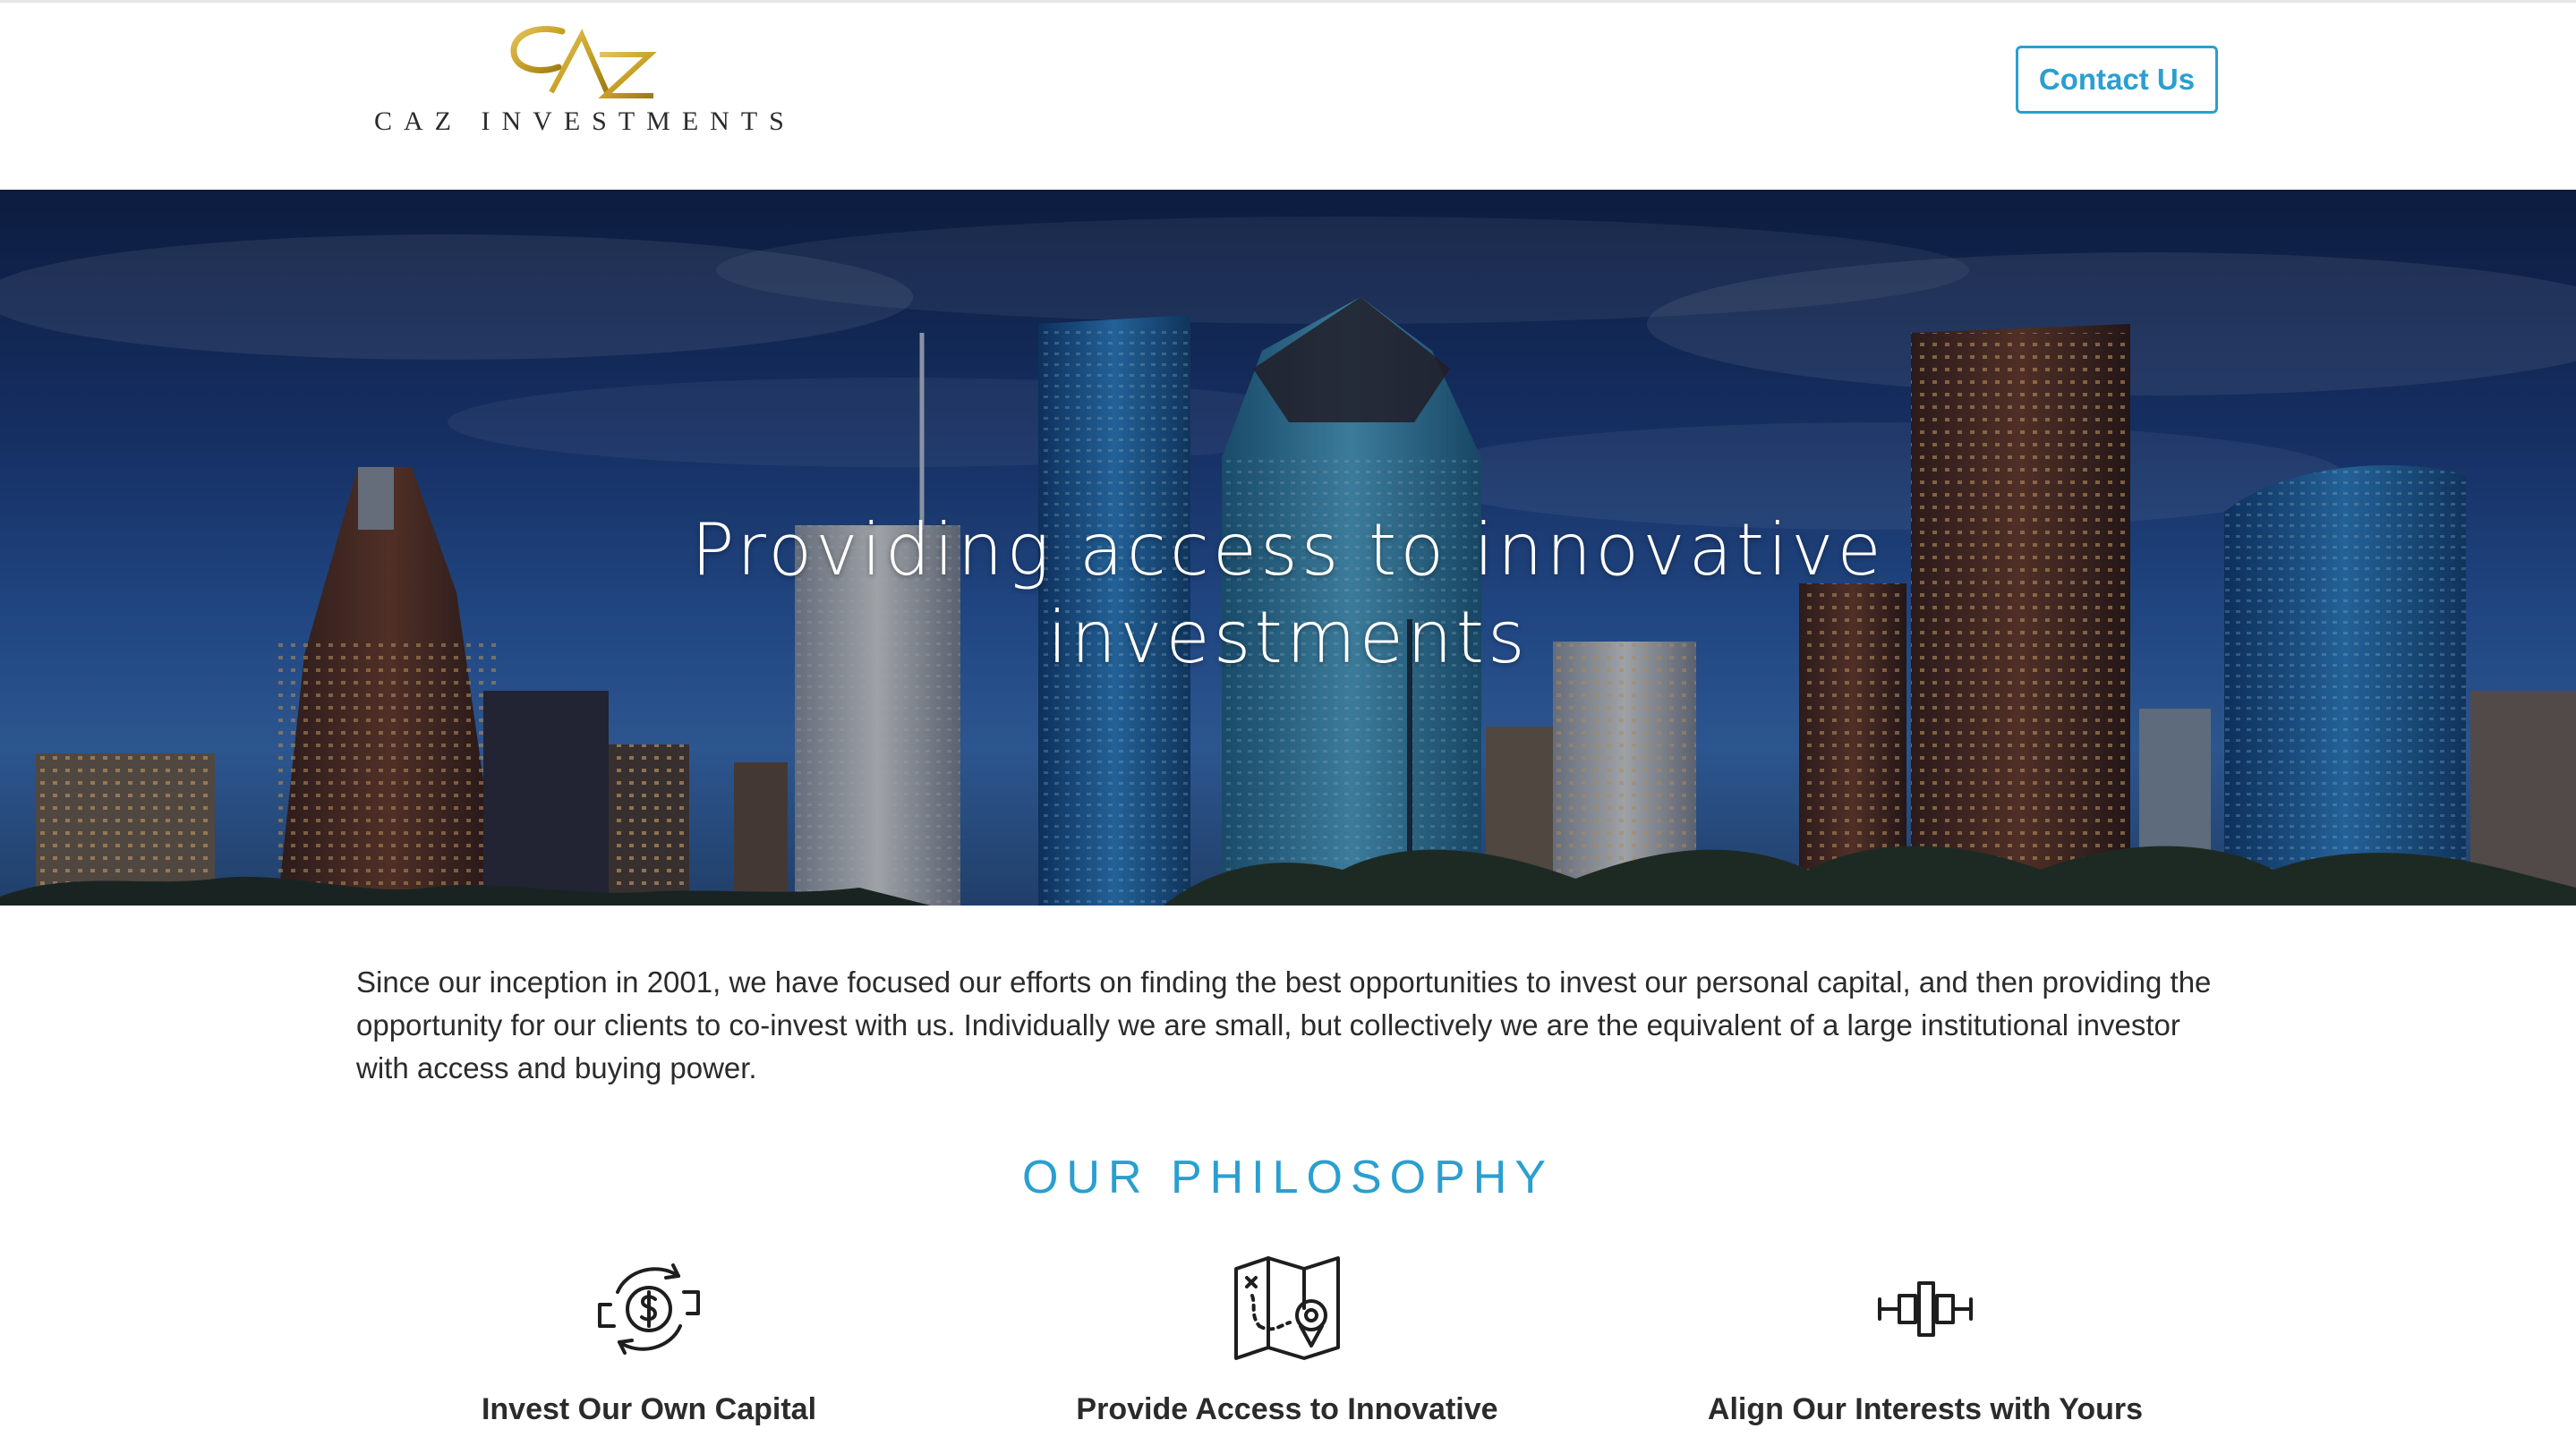 This screenshot has width=2576, height=1437. Describe the element at coordinates (649, 1409) in the screenshot. I see `philosophy-item-label: Invest Our Own Capital` at that location.